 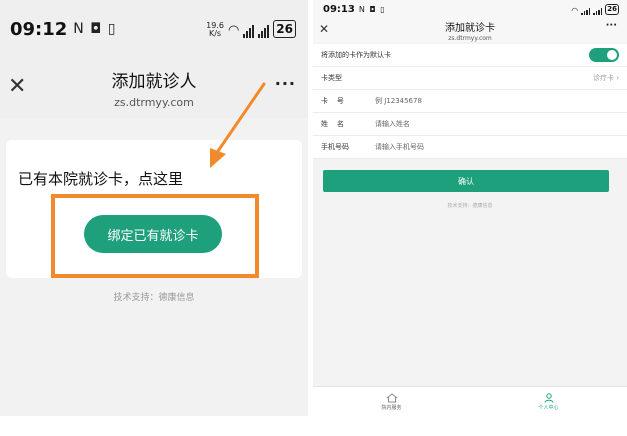 I want to click on card-type-value: 诊疗卡 ›, so click(x=605, y=78).